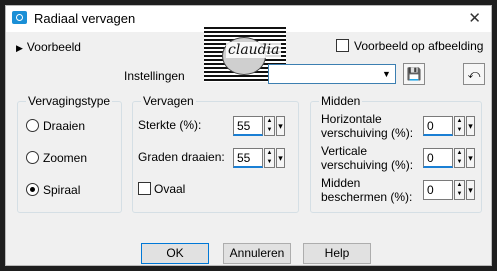  I want to click on horizontal-spinbox: 0 ▲ ▼ ▾, so click(450, 127).